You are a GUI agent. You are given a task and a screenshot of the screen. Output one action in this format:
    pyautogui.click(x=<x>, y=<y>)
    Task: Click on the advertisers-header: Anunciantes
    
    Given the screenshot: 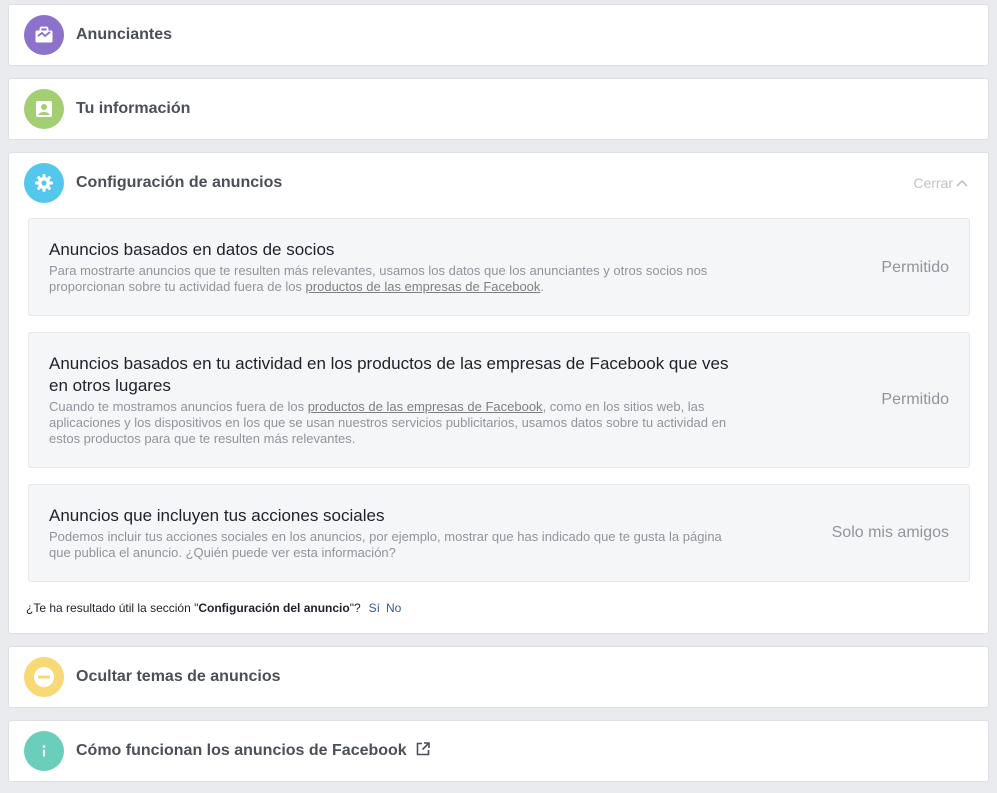 What is the action you would take?
    pyautogui.click(x=498, y=35)
    